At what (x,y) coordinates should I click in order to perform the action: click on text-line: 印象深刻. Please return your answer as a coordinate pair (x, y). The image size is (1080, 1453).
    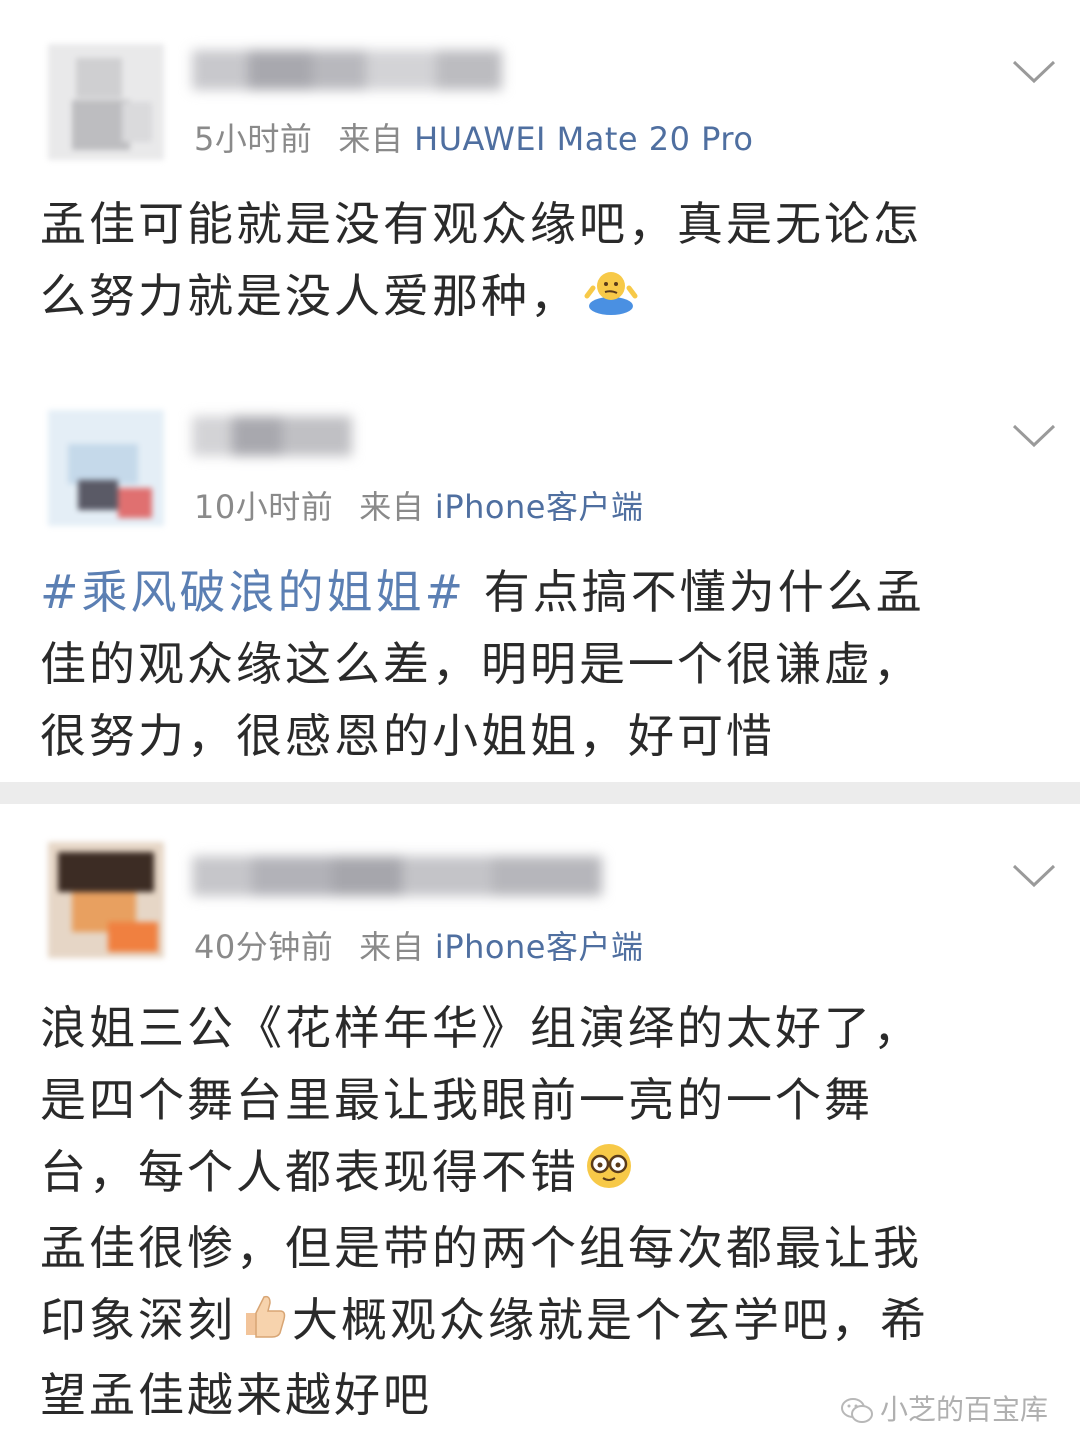
    Looking at the image, I should click on (138, 1319).